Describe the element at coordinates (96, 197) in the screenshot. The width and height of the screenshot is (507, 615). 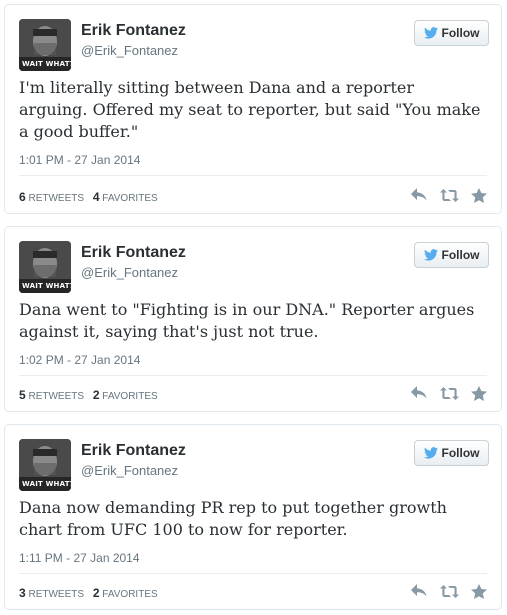
I see `favorite-count: 4` at that location.